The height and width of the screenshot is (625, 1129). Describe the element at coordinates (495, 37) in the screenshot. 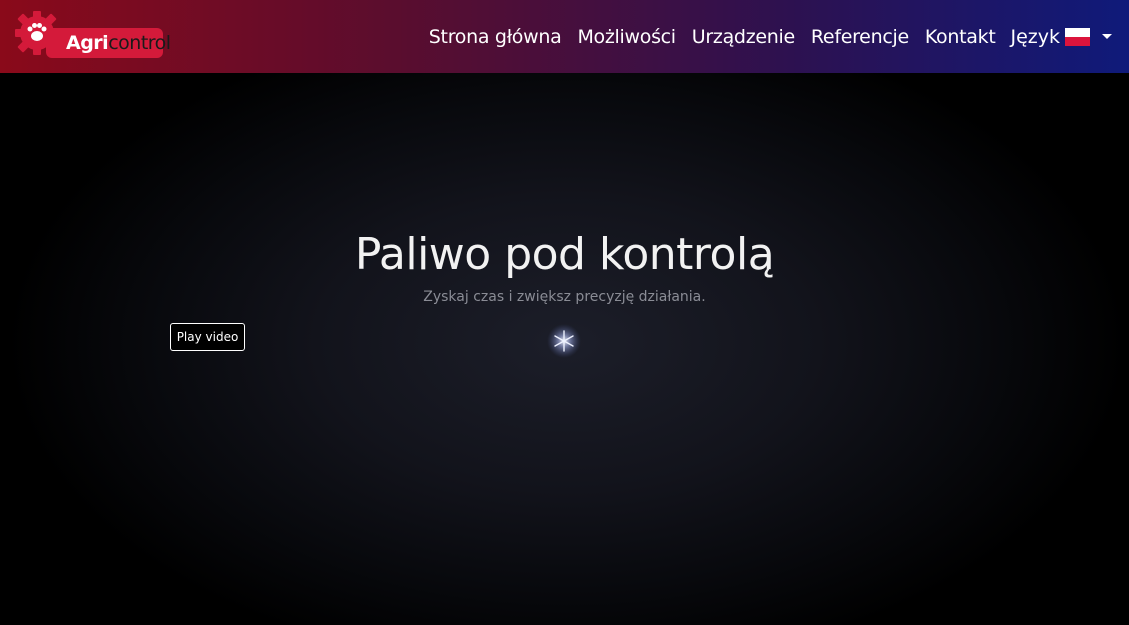

I see `nav-item-home: Strona główna` at that location.